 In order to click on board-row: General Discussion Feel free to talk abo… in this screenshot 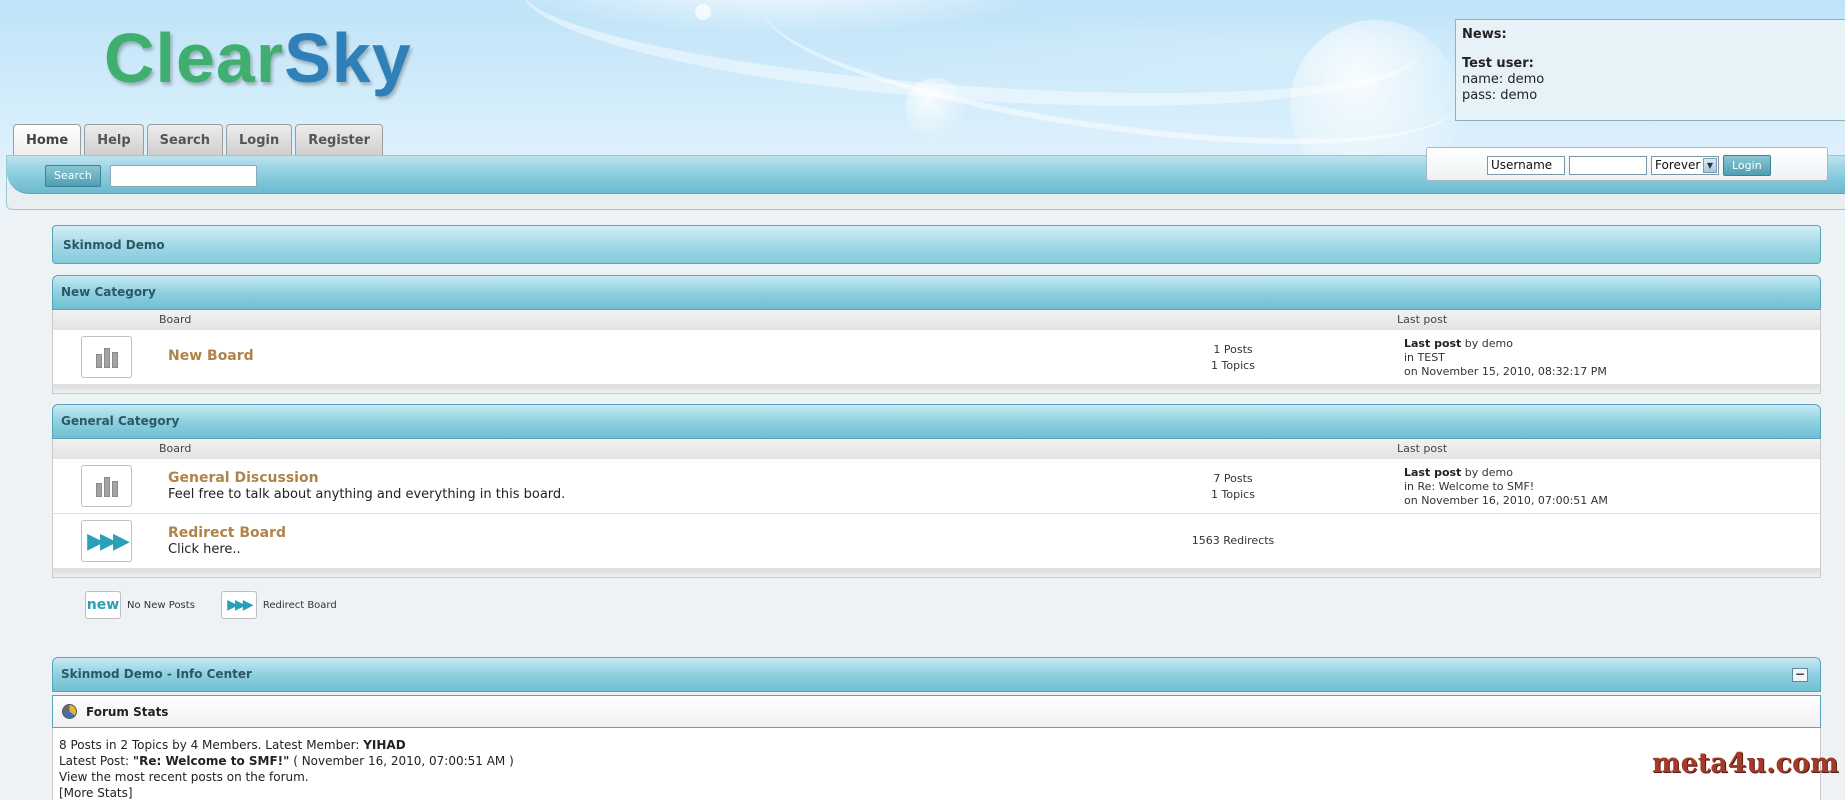, I will do `click(936, 486)`.